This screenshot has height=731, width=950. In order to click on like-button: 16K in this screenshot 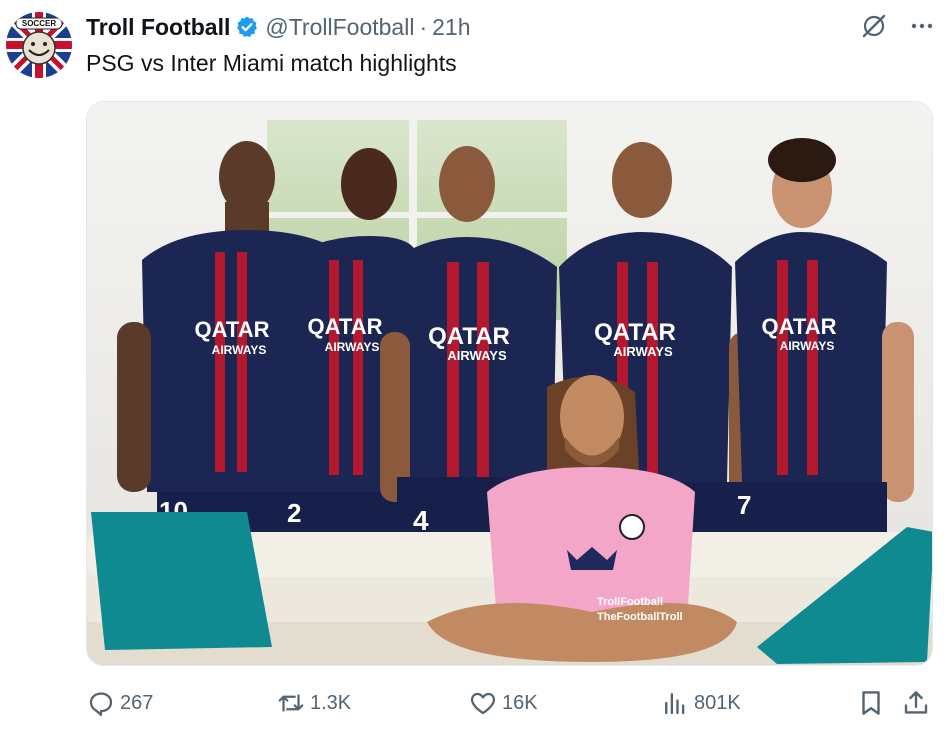, I will do `click(503, 703)`.